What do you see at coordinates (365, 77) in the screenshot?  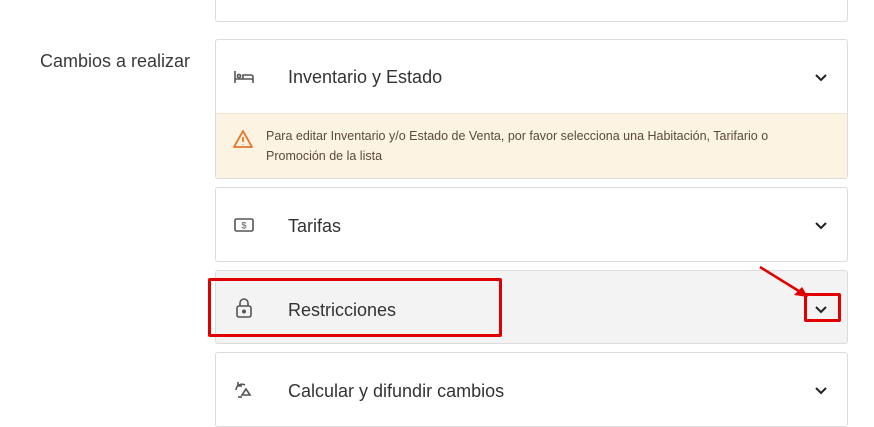 I see `card-inventario-title: Inventario y Estado` at bounding box center [365, 77].